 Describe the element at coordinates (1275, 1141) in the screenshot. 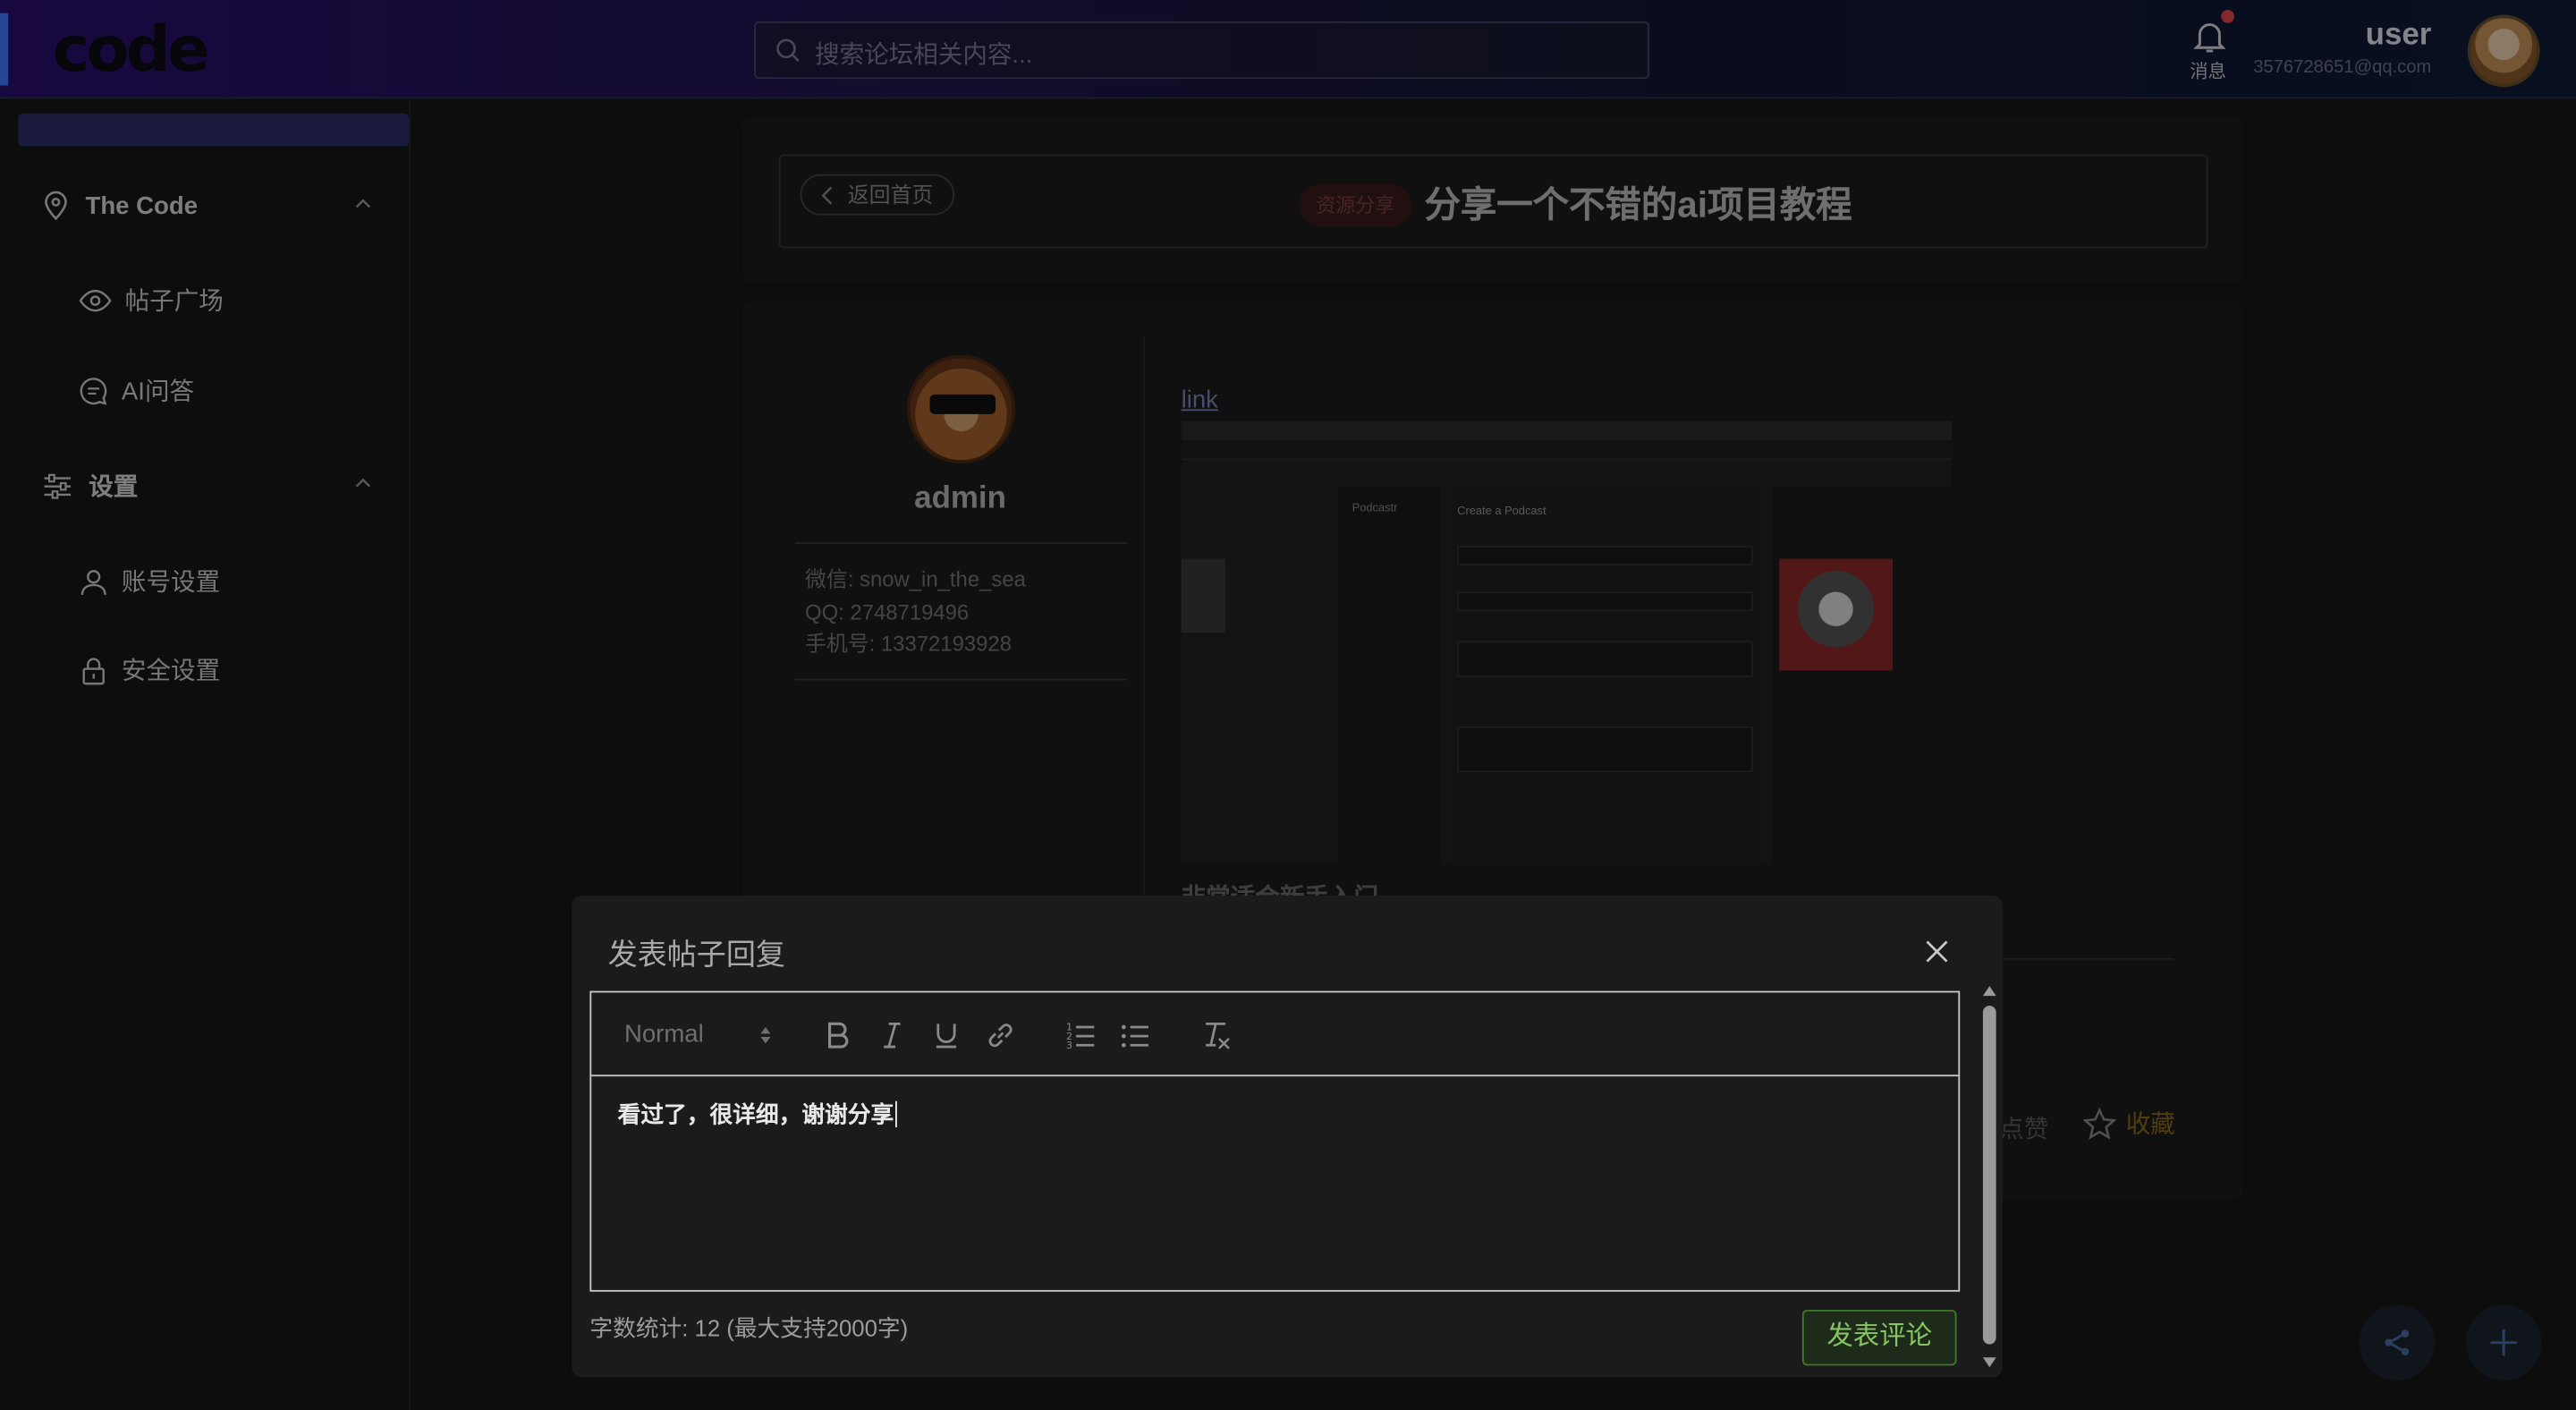

I see `rich-text-editor: Normal 123 看过了，很详细，谢谢分享` at that location.